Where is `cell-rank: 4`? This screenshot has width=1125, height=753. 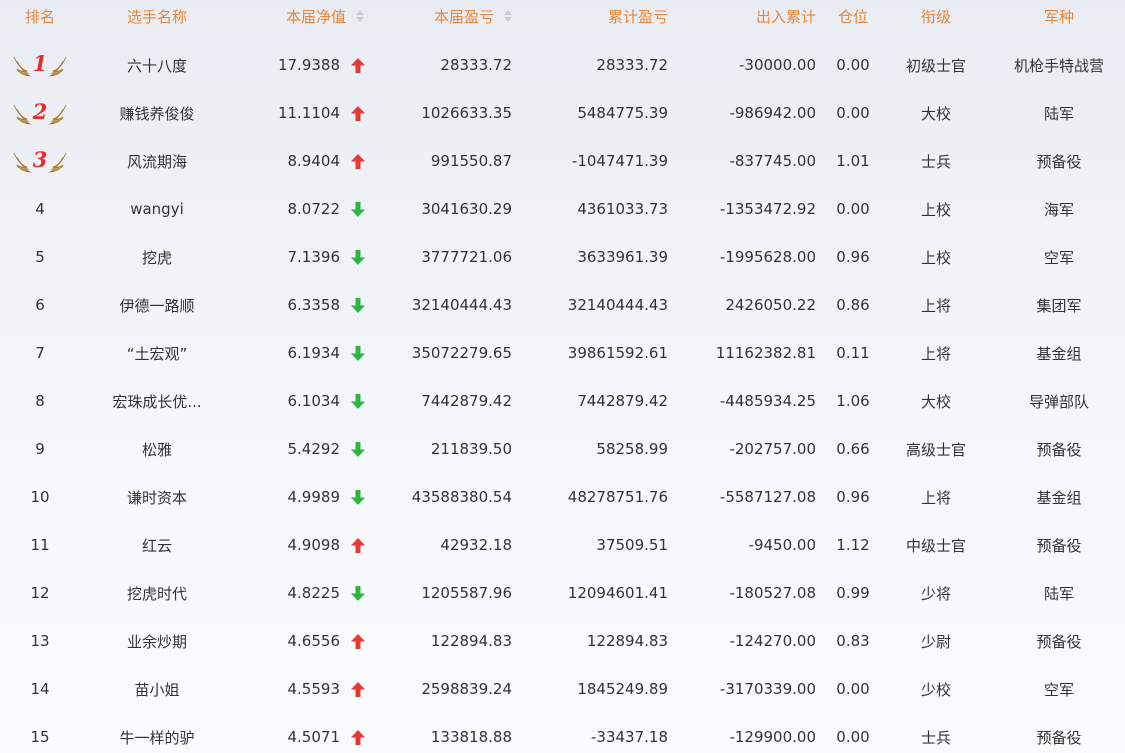
cell-rank: 4 is located at coordinates (40, 209).